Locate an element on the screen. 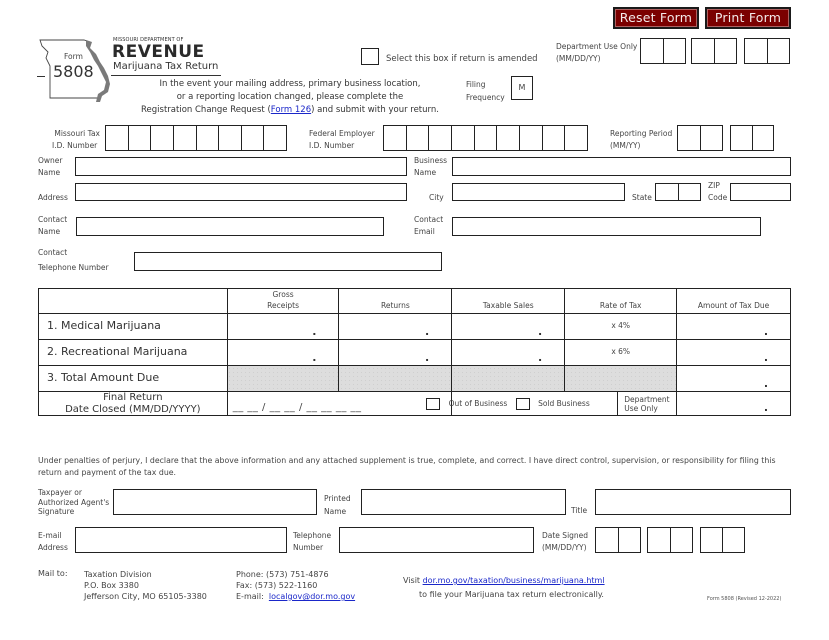 The image size is (829, 640). reporting-period-year is located at coordinates (752, 138).